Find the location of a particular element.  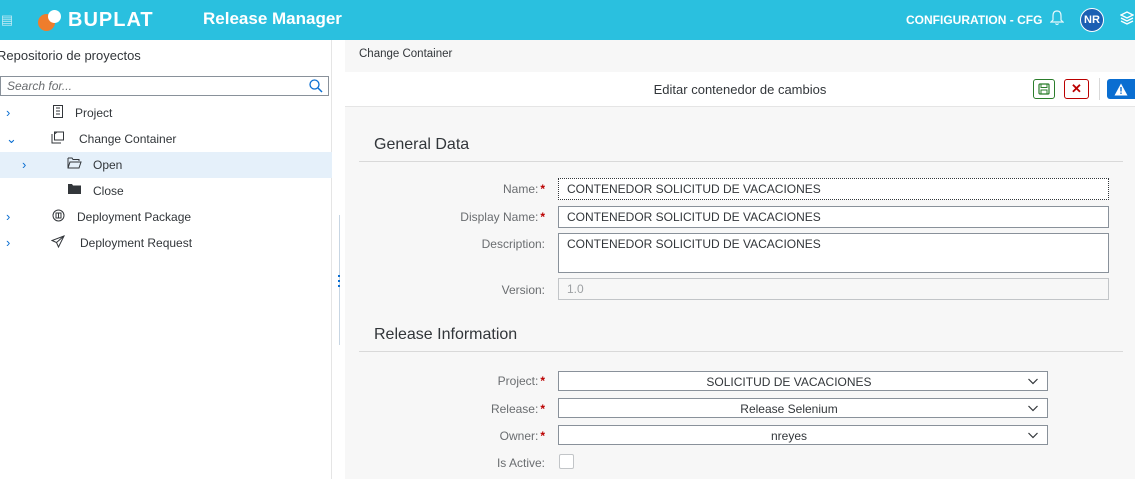

tree-item-open: › Open is located at coordinates (166, 165).